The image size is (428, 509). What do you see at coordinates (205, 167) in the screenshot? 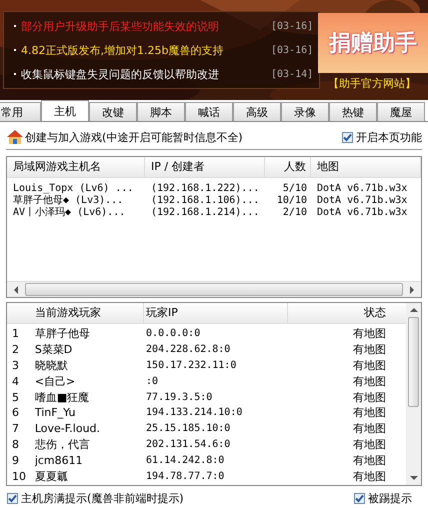
I see `column-header: IP / 创建者` at bounding box center [205, 167].